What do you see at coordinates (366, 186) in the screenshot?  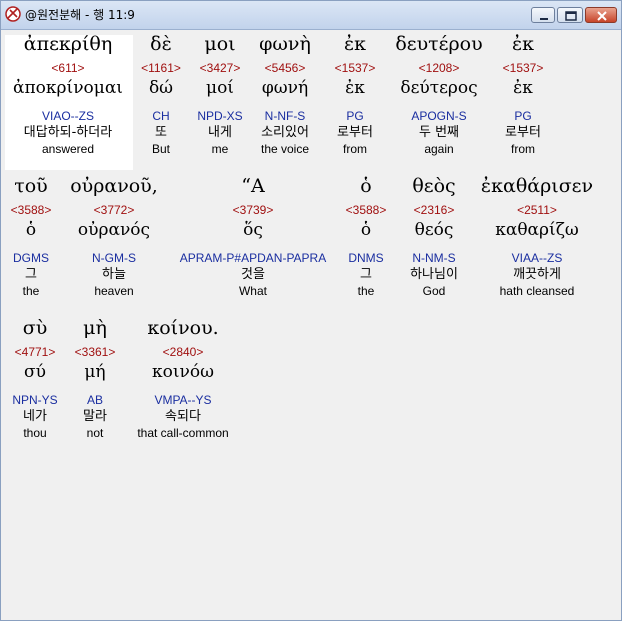 I see `greek-word: ὁ` at bounding box center [366, 186].